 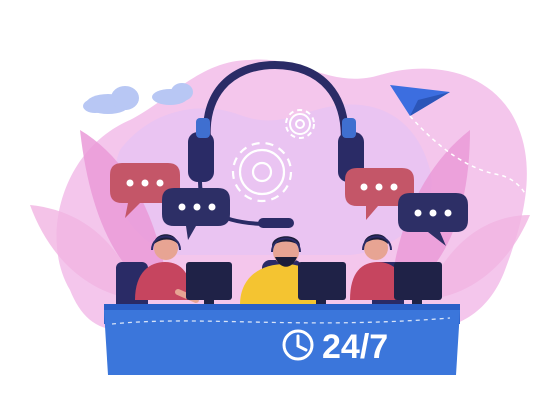 What do you see at coordinates (282, 339) in the screenshot?
I see `desk` at bounding box center [282, 339].